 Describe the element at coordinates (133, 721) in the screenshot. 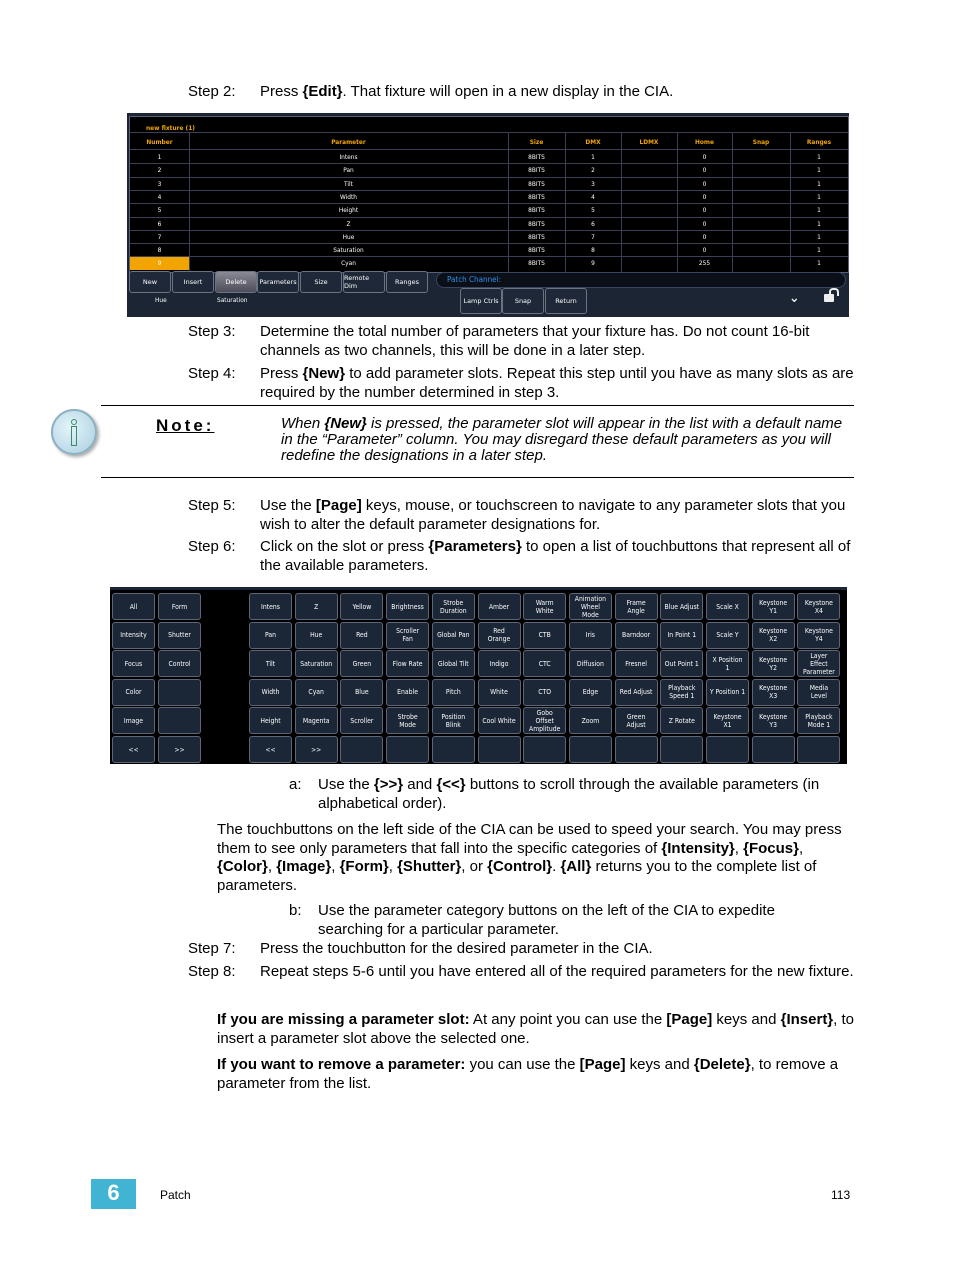

I see `category-button: Image` at that location.